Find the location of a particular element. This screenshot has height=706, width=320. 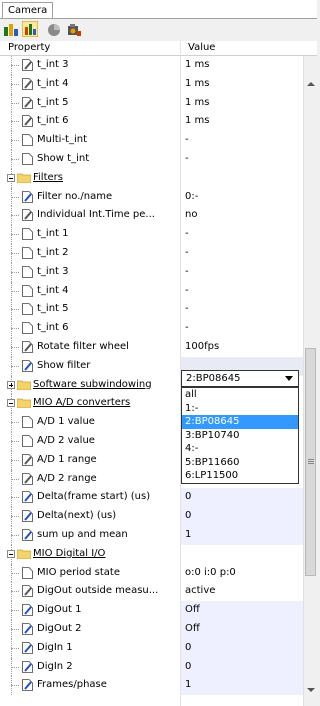

property-value: 0:- is located at coordinates (241, 197).